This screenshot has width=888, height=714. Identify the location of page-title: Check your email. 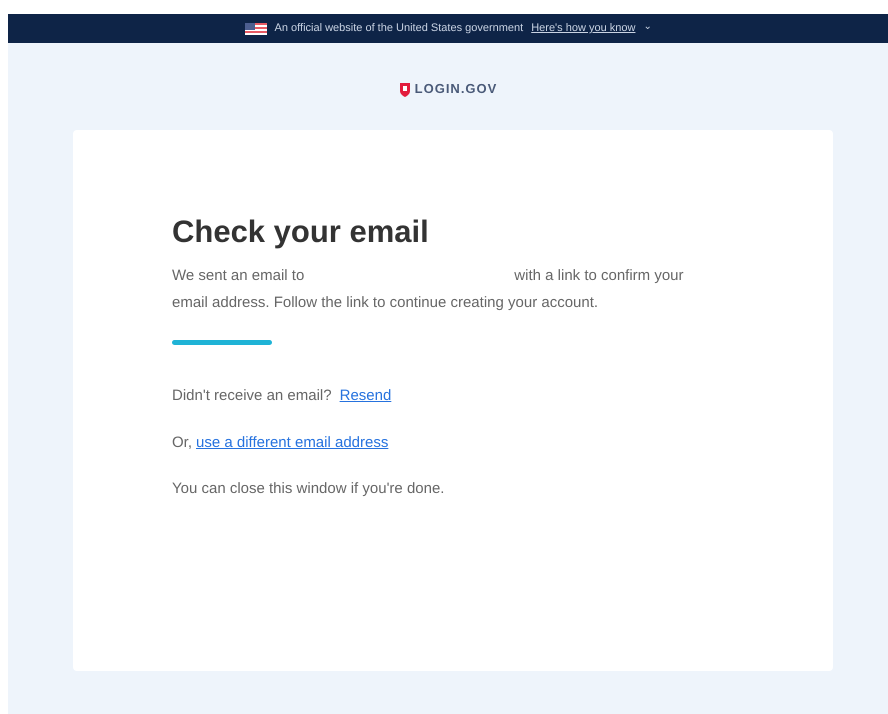
(301, 232).